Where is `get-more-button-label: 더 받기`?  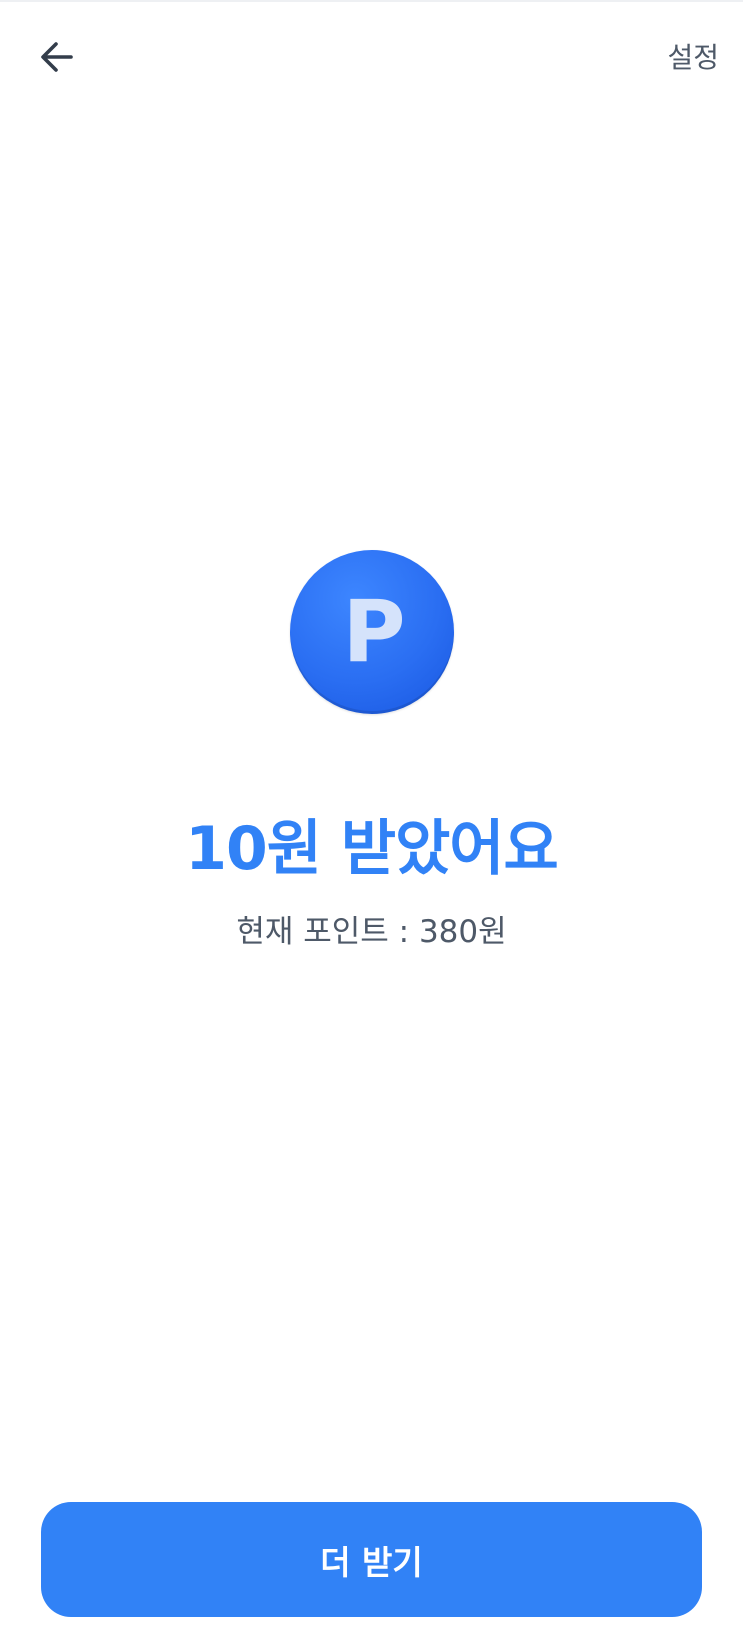
get-more-button-label: 더 받기 is located at coordinates (371, 1562).